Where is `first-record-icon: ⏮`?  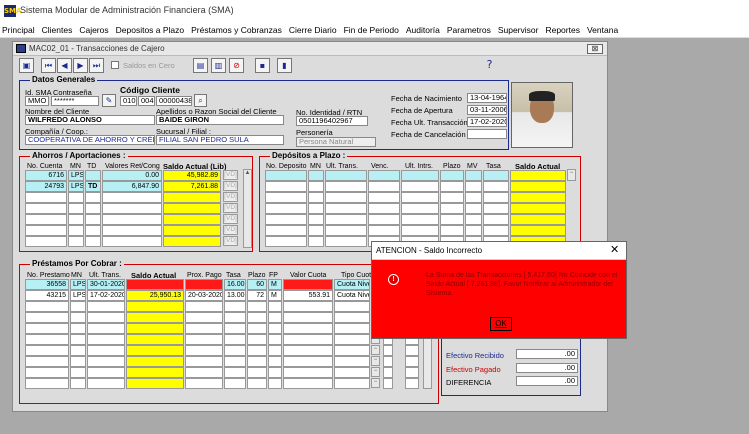 first-record-icon: ⏮ is located at coordinates (48, 65).